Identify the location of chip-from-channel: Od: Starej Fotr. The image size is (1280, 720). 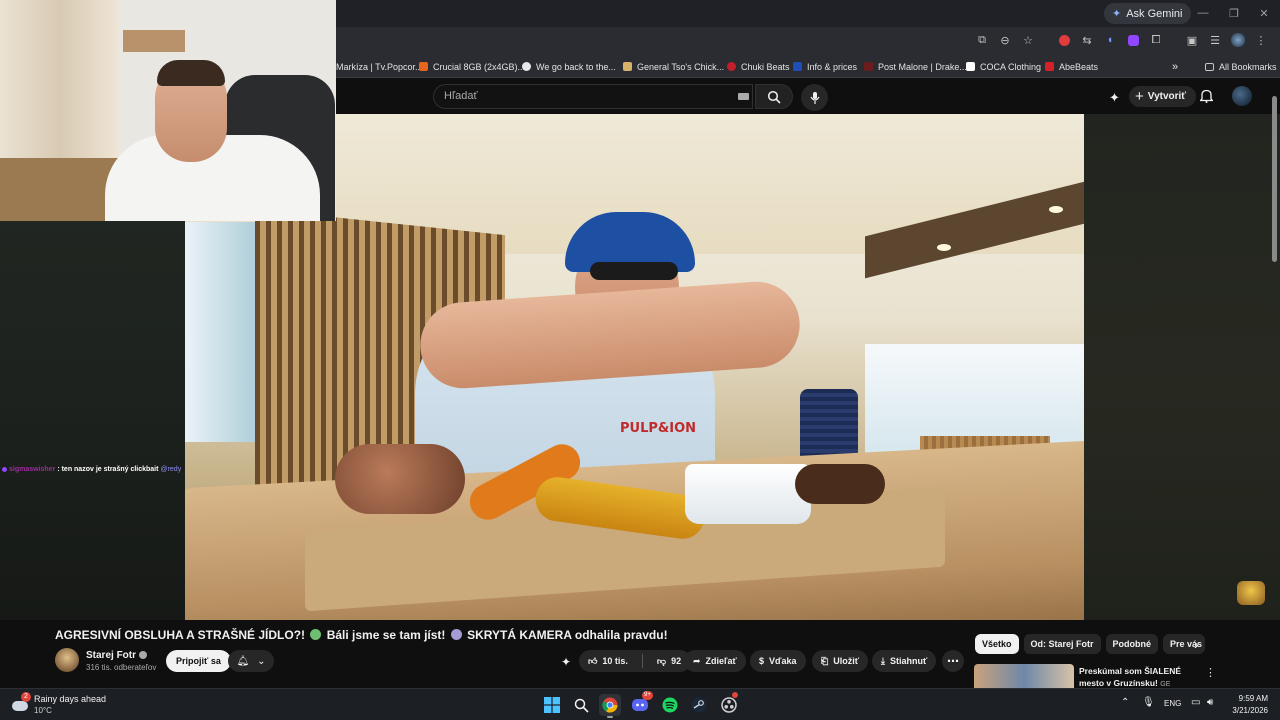
(1062, 644).